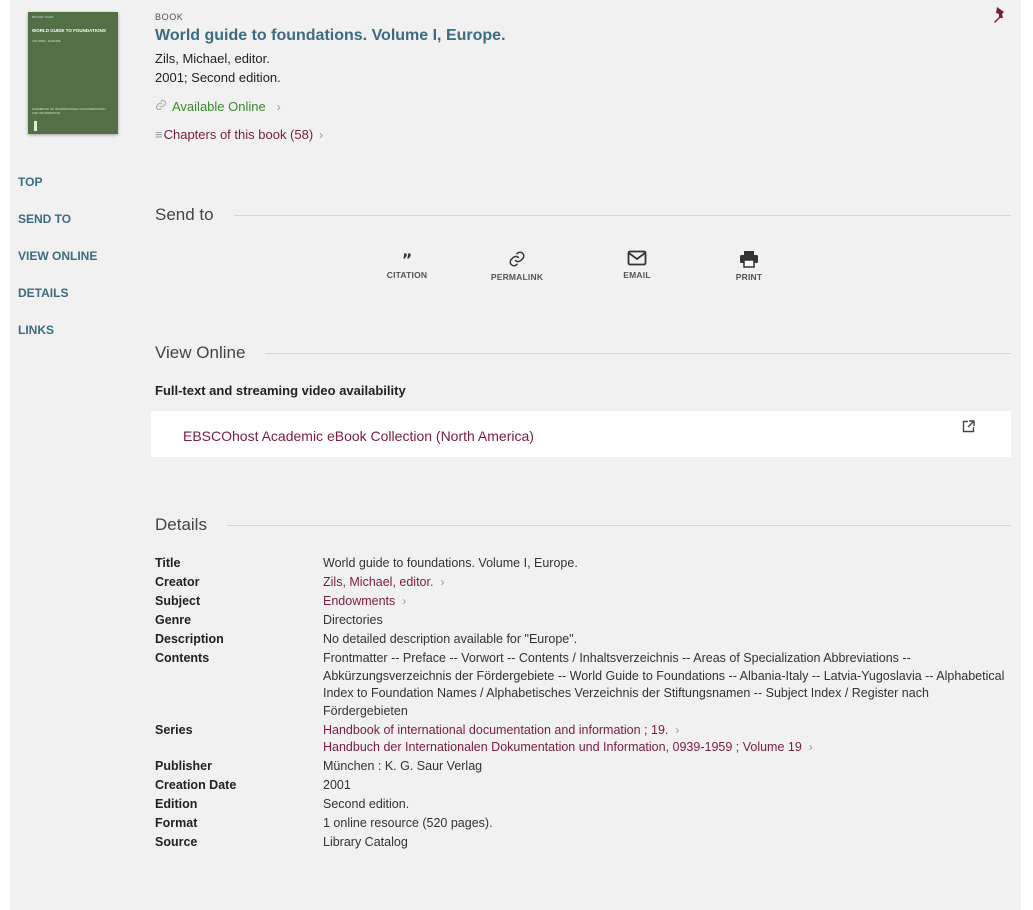 This screenshot has height=910, width=1033. I want to click on available-online-label: Available Online, so click(219, 106).